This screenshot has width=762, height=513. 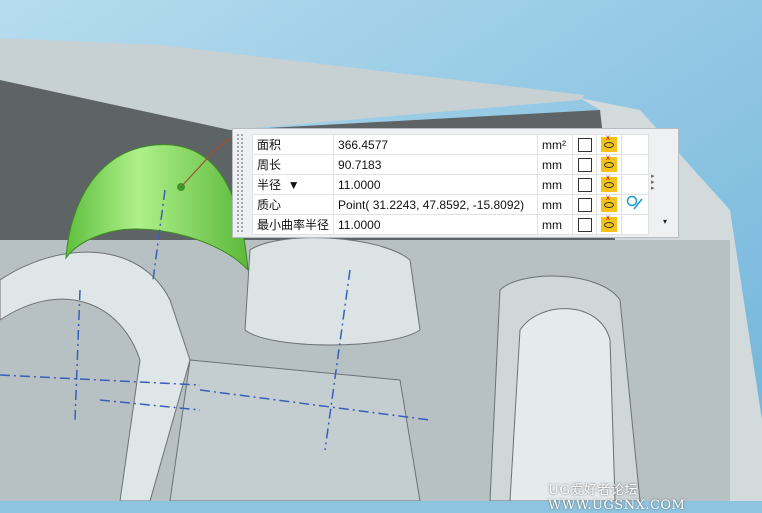 I want to click on table-row: 半径 ▼ 11.0000 mm, so click(x=450, y=184).